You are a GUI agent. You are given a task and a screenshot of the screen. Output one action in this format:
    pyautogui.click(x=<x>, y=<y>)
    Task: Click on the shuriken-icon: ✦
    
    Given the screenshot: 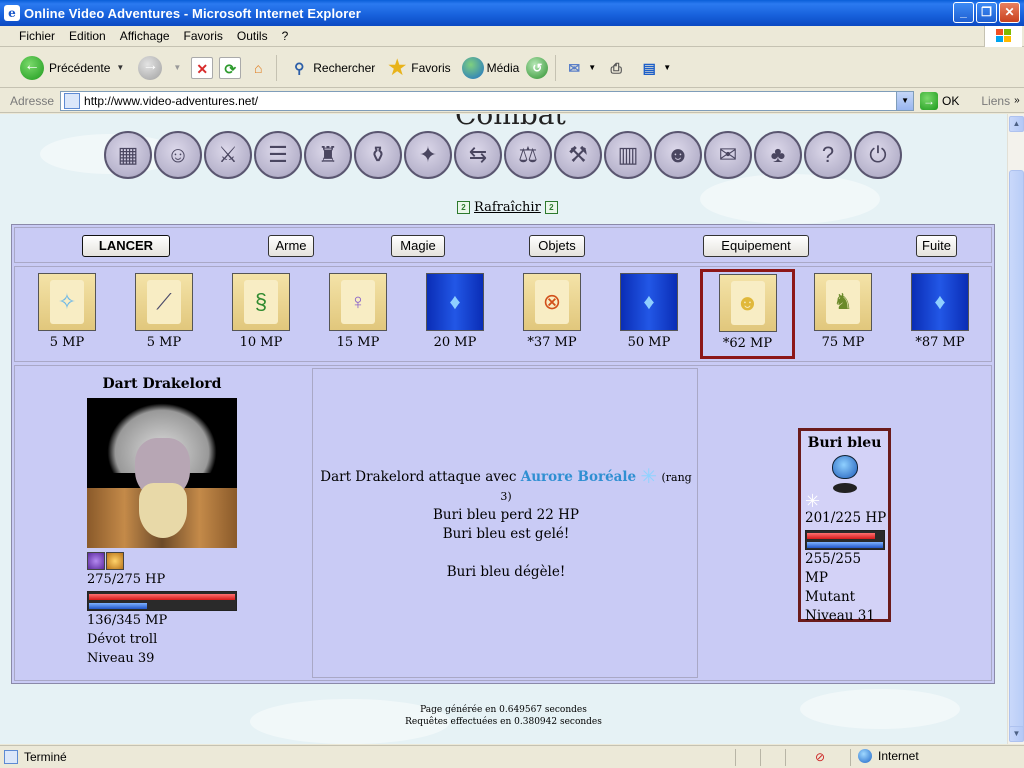 What is the action you would take?
    pyautogui.click(x=428, y=155)
    